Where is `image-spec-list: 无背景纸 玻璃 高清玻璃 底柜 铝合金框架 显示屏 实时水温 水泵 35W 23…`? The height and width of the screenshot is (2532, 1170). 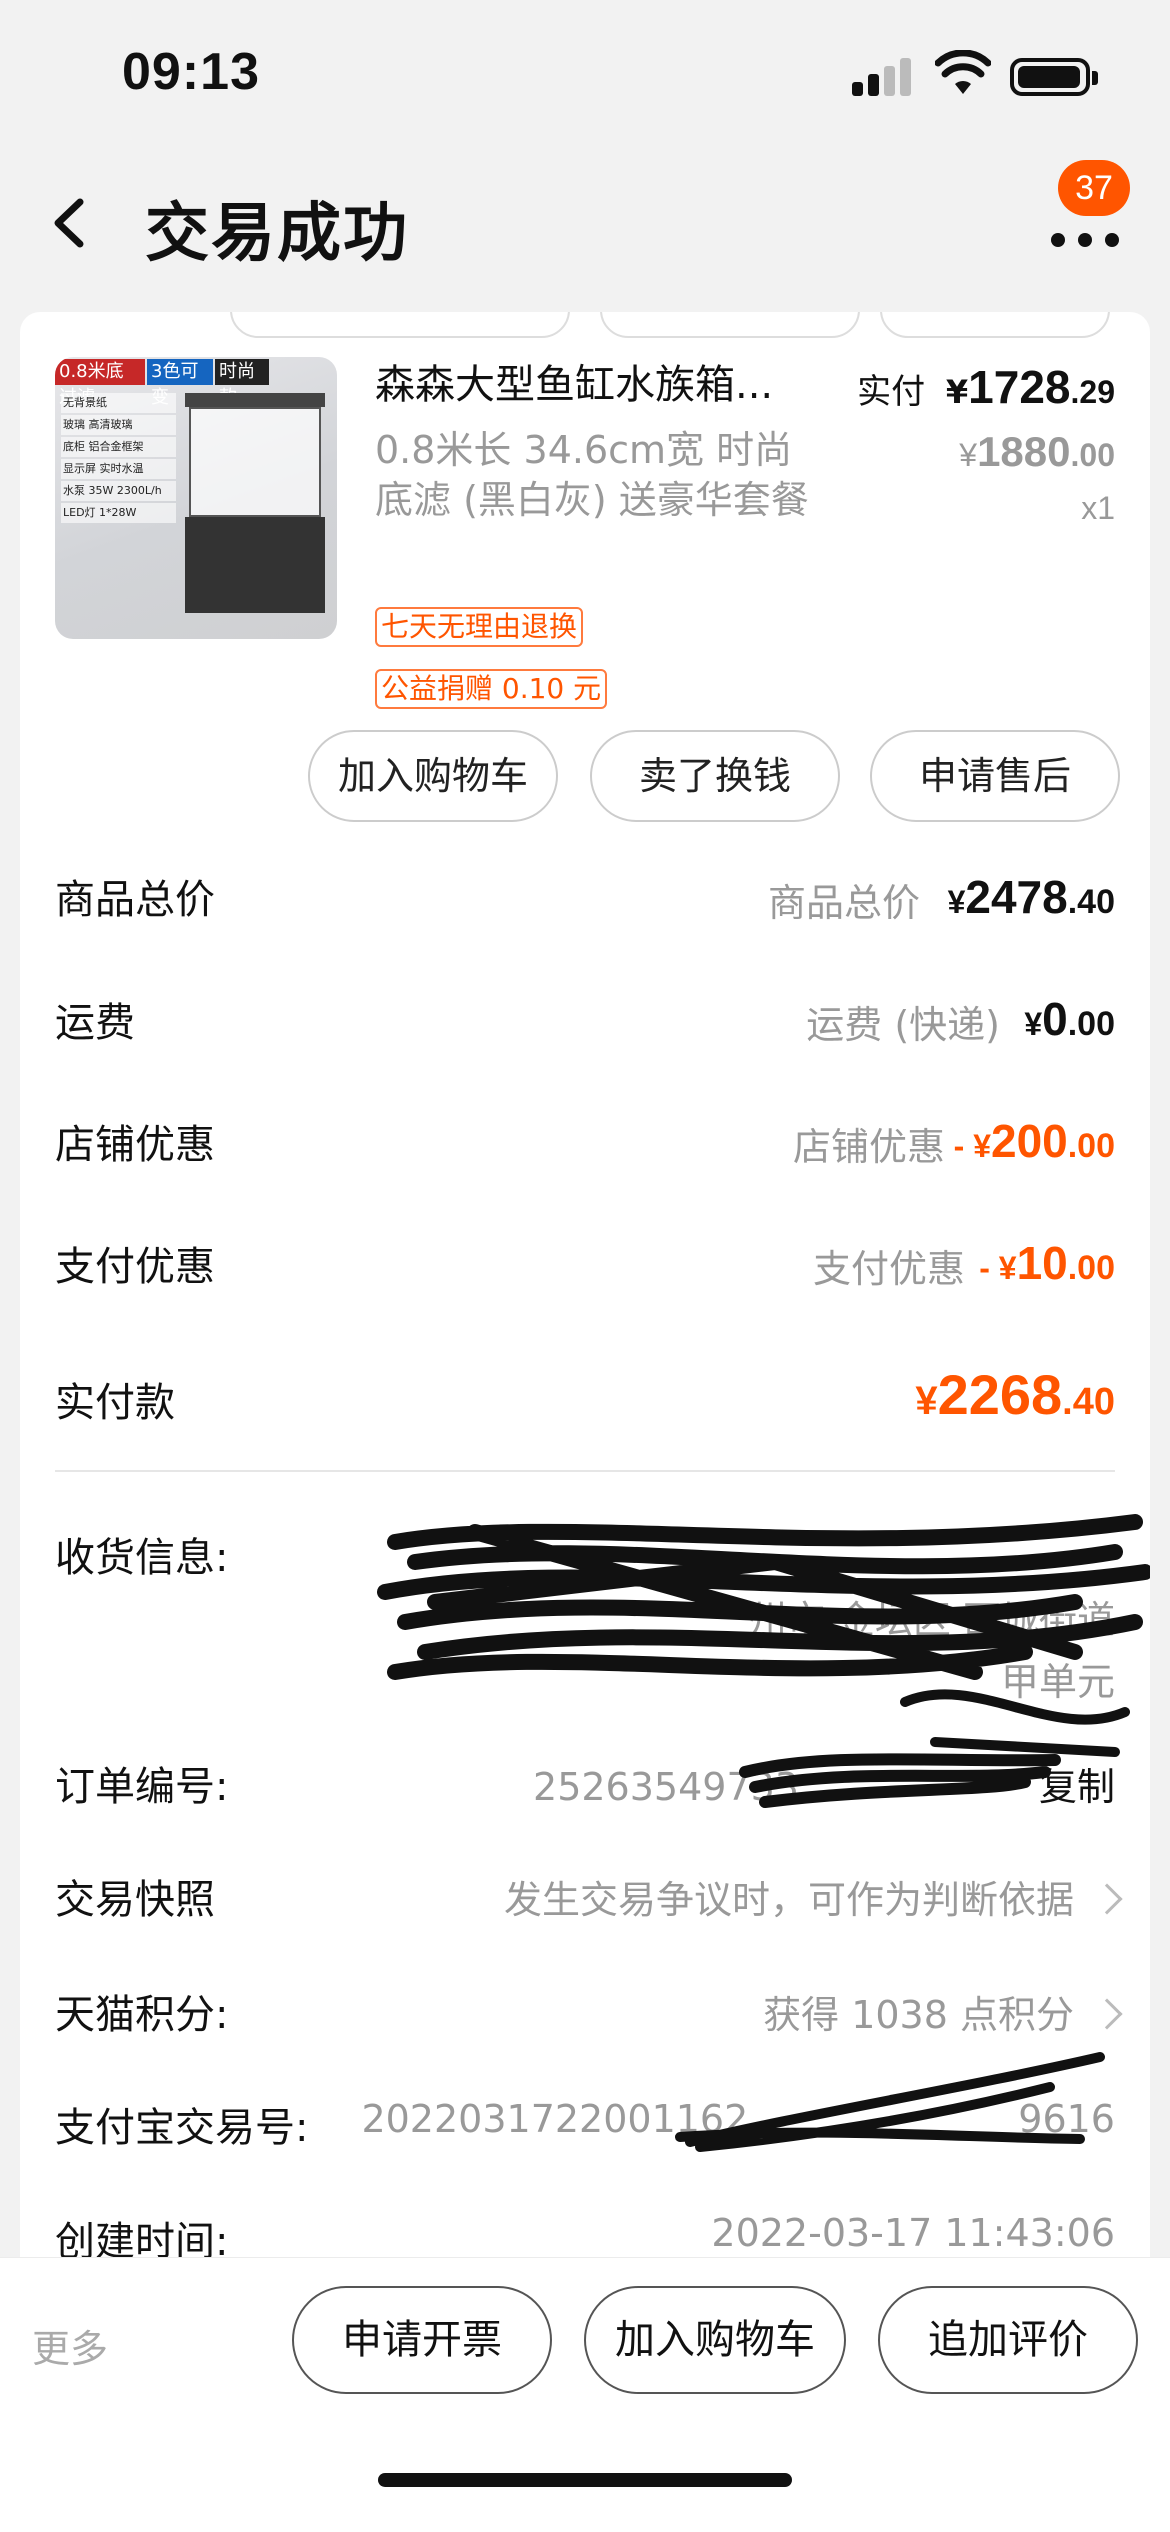 image-spec-list: 无背景纸 玻璃 高清玻璃 底柜 铝合金框架 显示屏 实时水温 水泵 35W 23… is located at coordinates (118, 459).